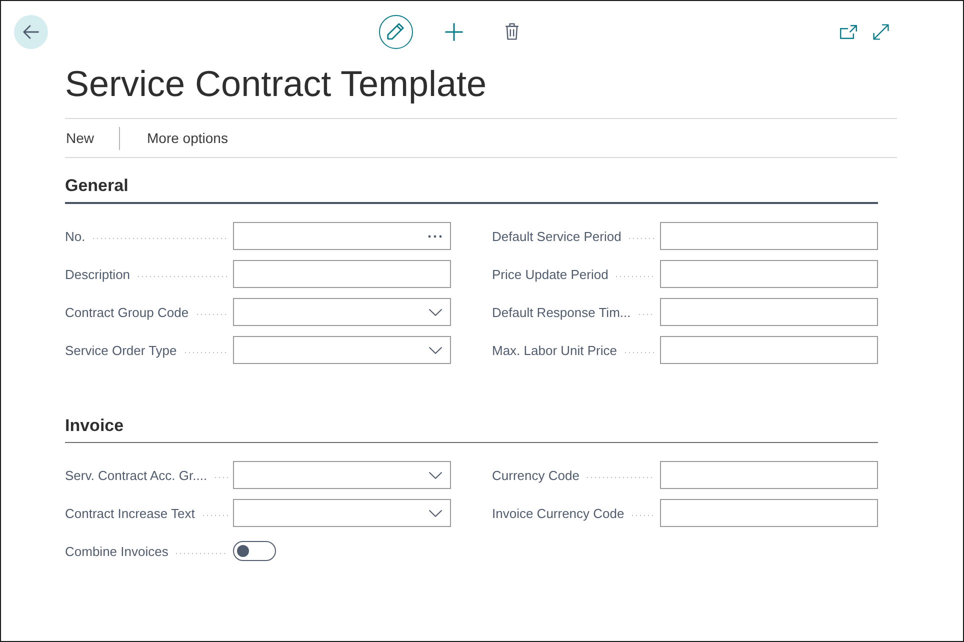 This screenshot has height=642, width=964. I want to click on field-label: No., so click(75, 236).